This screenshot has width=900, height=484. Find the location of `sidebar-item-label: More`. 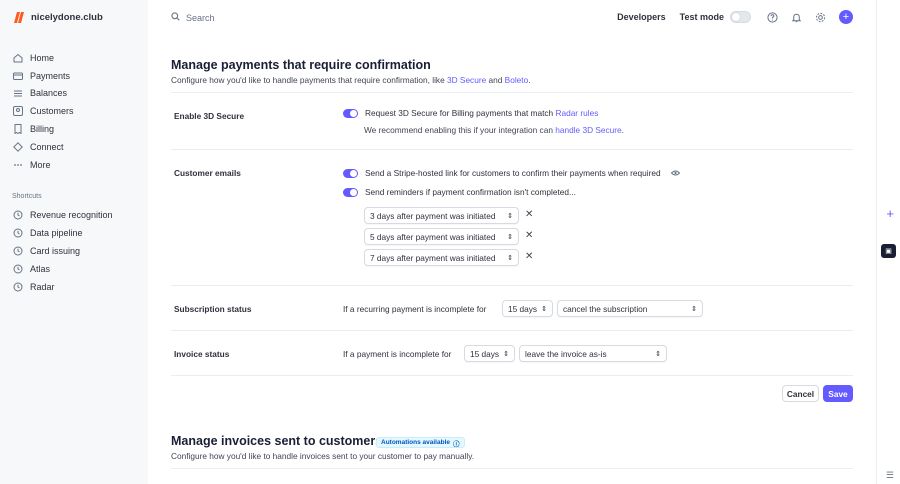

sidebar-item-label: More is located at coordinates (40, 164).